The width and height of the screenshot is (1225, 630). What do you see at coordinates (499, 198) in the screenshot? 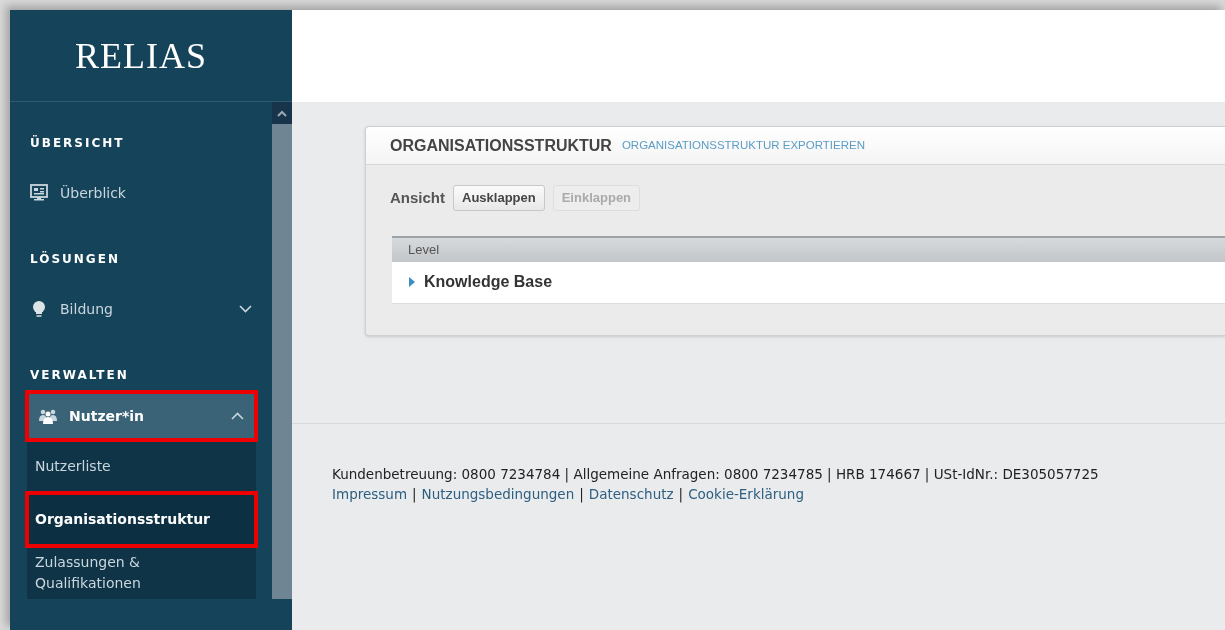
I see `expand-button: Ausklappen` at bounding box center [499, 198].